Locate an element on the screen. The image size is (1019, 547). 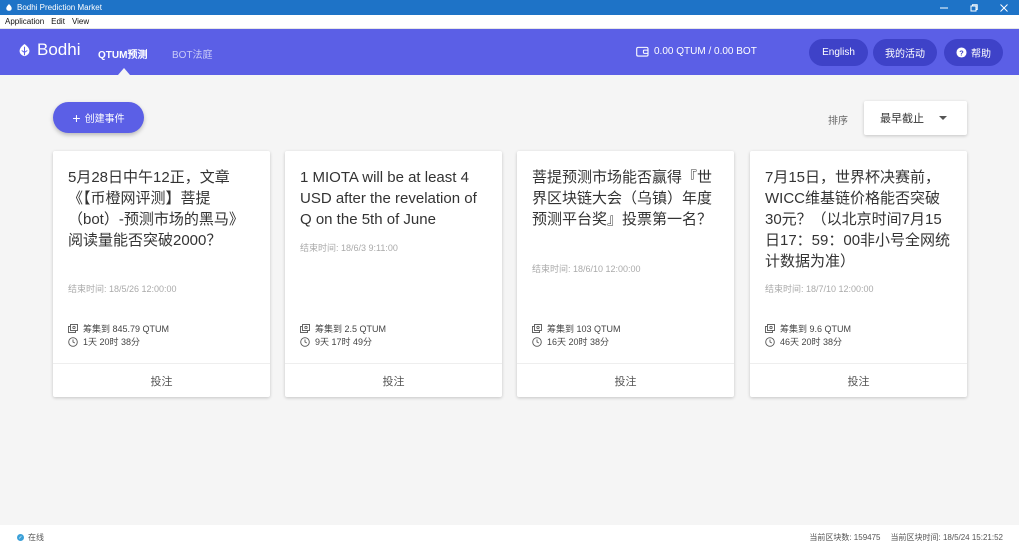
help-label: 帮助 is located at coordinates (981, 54).